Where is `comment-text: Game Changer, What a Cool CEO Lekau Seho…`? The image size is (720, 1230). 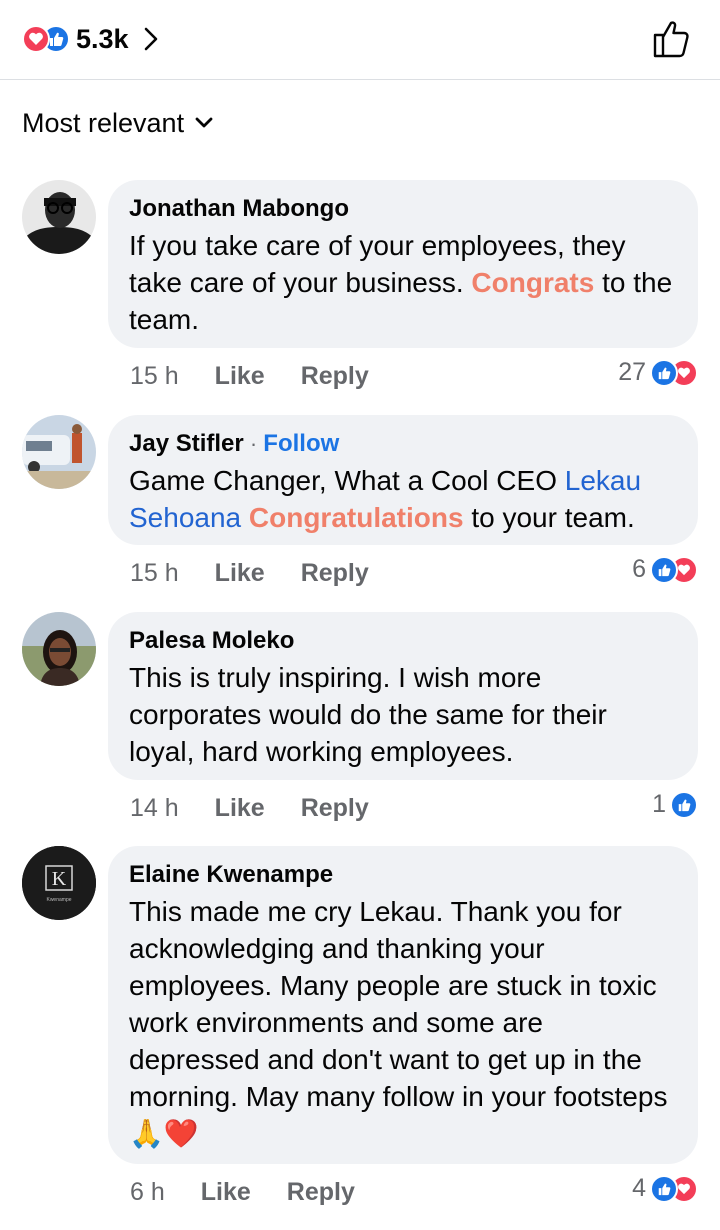 comment-text: Game Changer, What a Cool CEO Lekau Seho… is located at coordinates (403, 499).